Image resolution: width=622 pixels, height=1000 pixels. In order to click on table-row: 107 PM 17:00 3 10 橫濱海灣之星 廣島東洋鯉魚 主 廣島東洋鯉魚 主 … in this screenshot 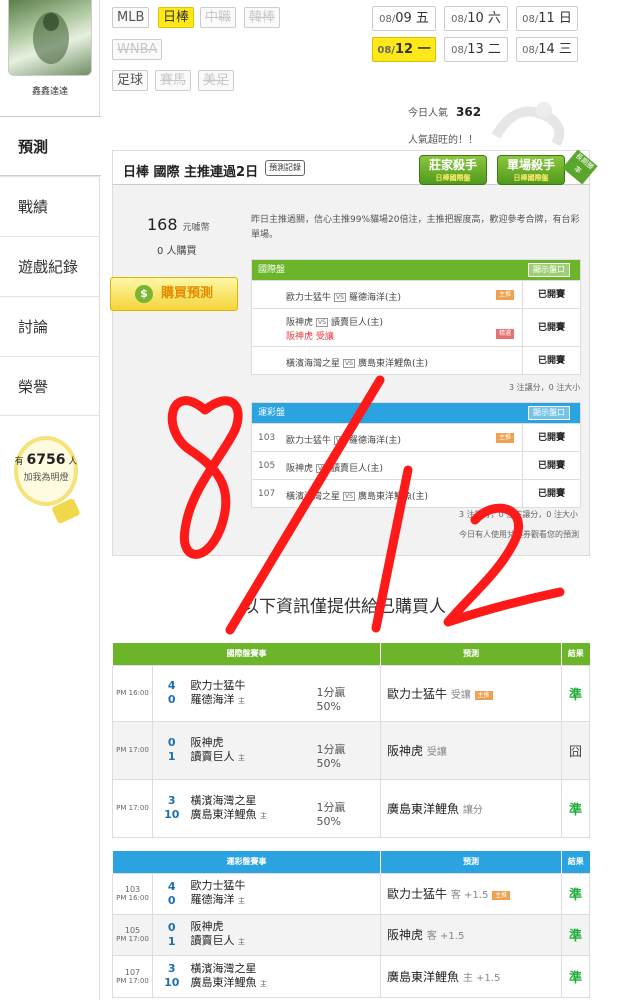, I will do `click(351, 976)`.